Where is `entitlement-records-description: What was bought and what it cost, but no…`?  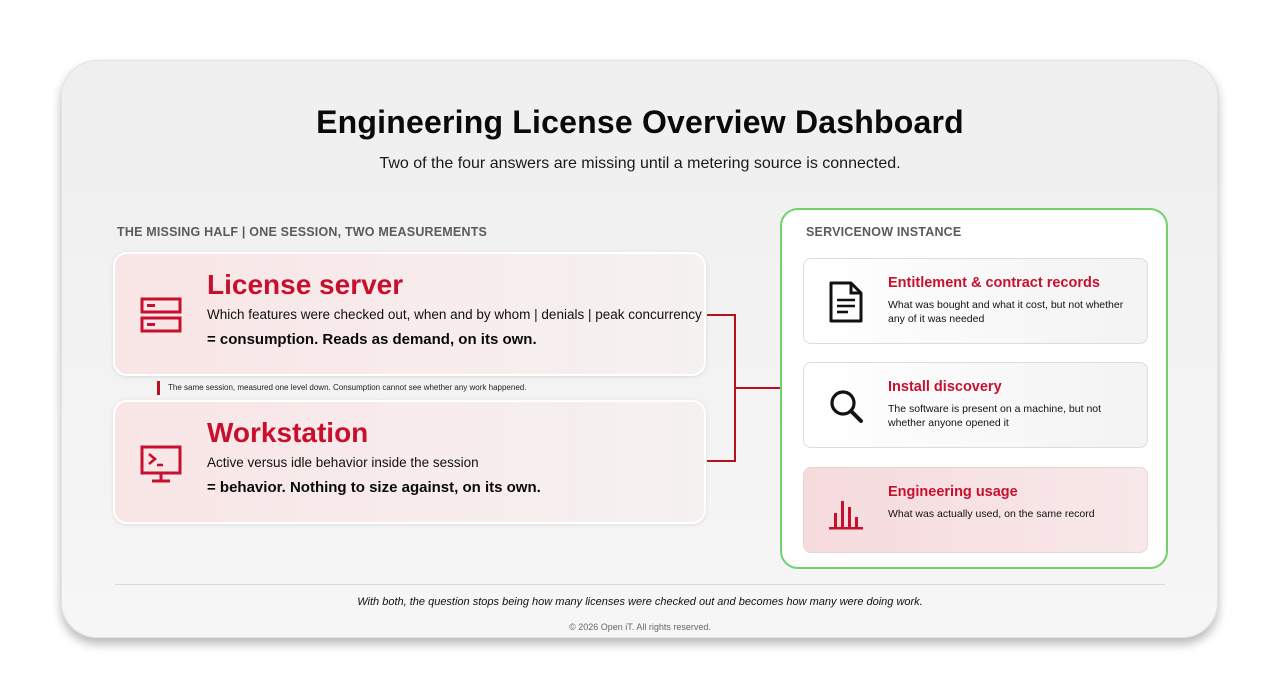 entitlement-records-description: What was bought and what it cost, but no… is located at coordinates (1006, 312).